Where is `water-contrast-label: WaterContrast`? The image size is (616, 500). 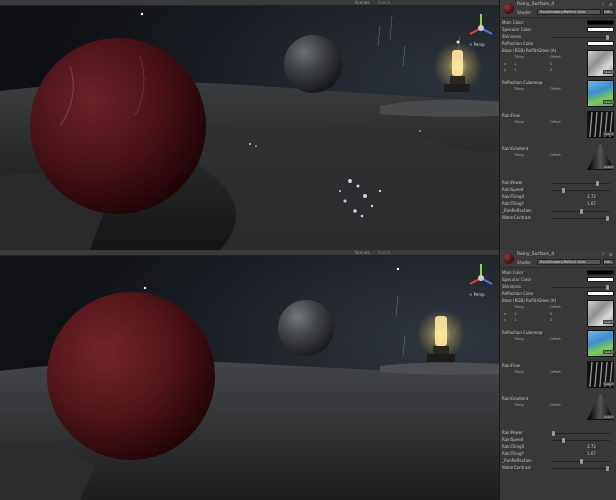 water-contrast-label: WaterContrast is located at coordinates (516, 217).